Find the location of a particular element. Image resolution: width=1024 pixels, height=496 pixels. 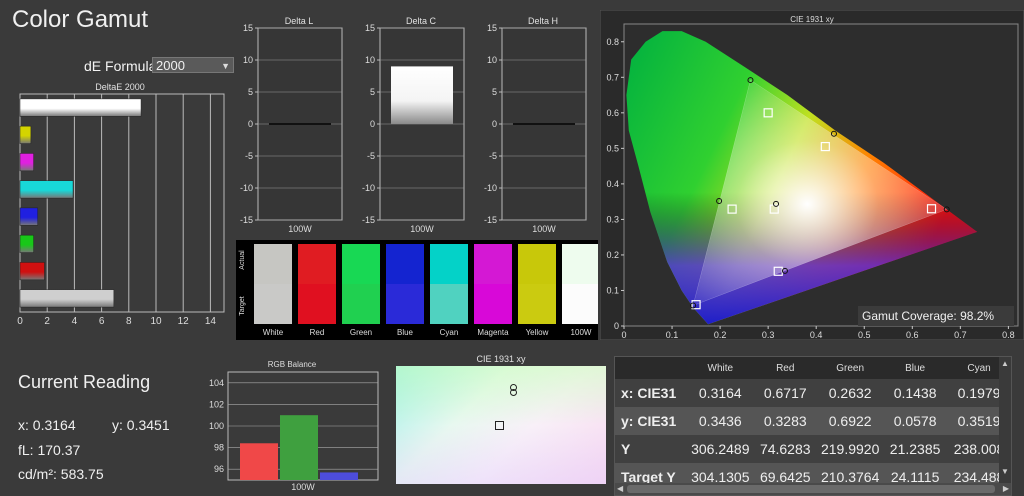

de-formula-label: dE Formula: is located at coordinates (122, 66).